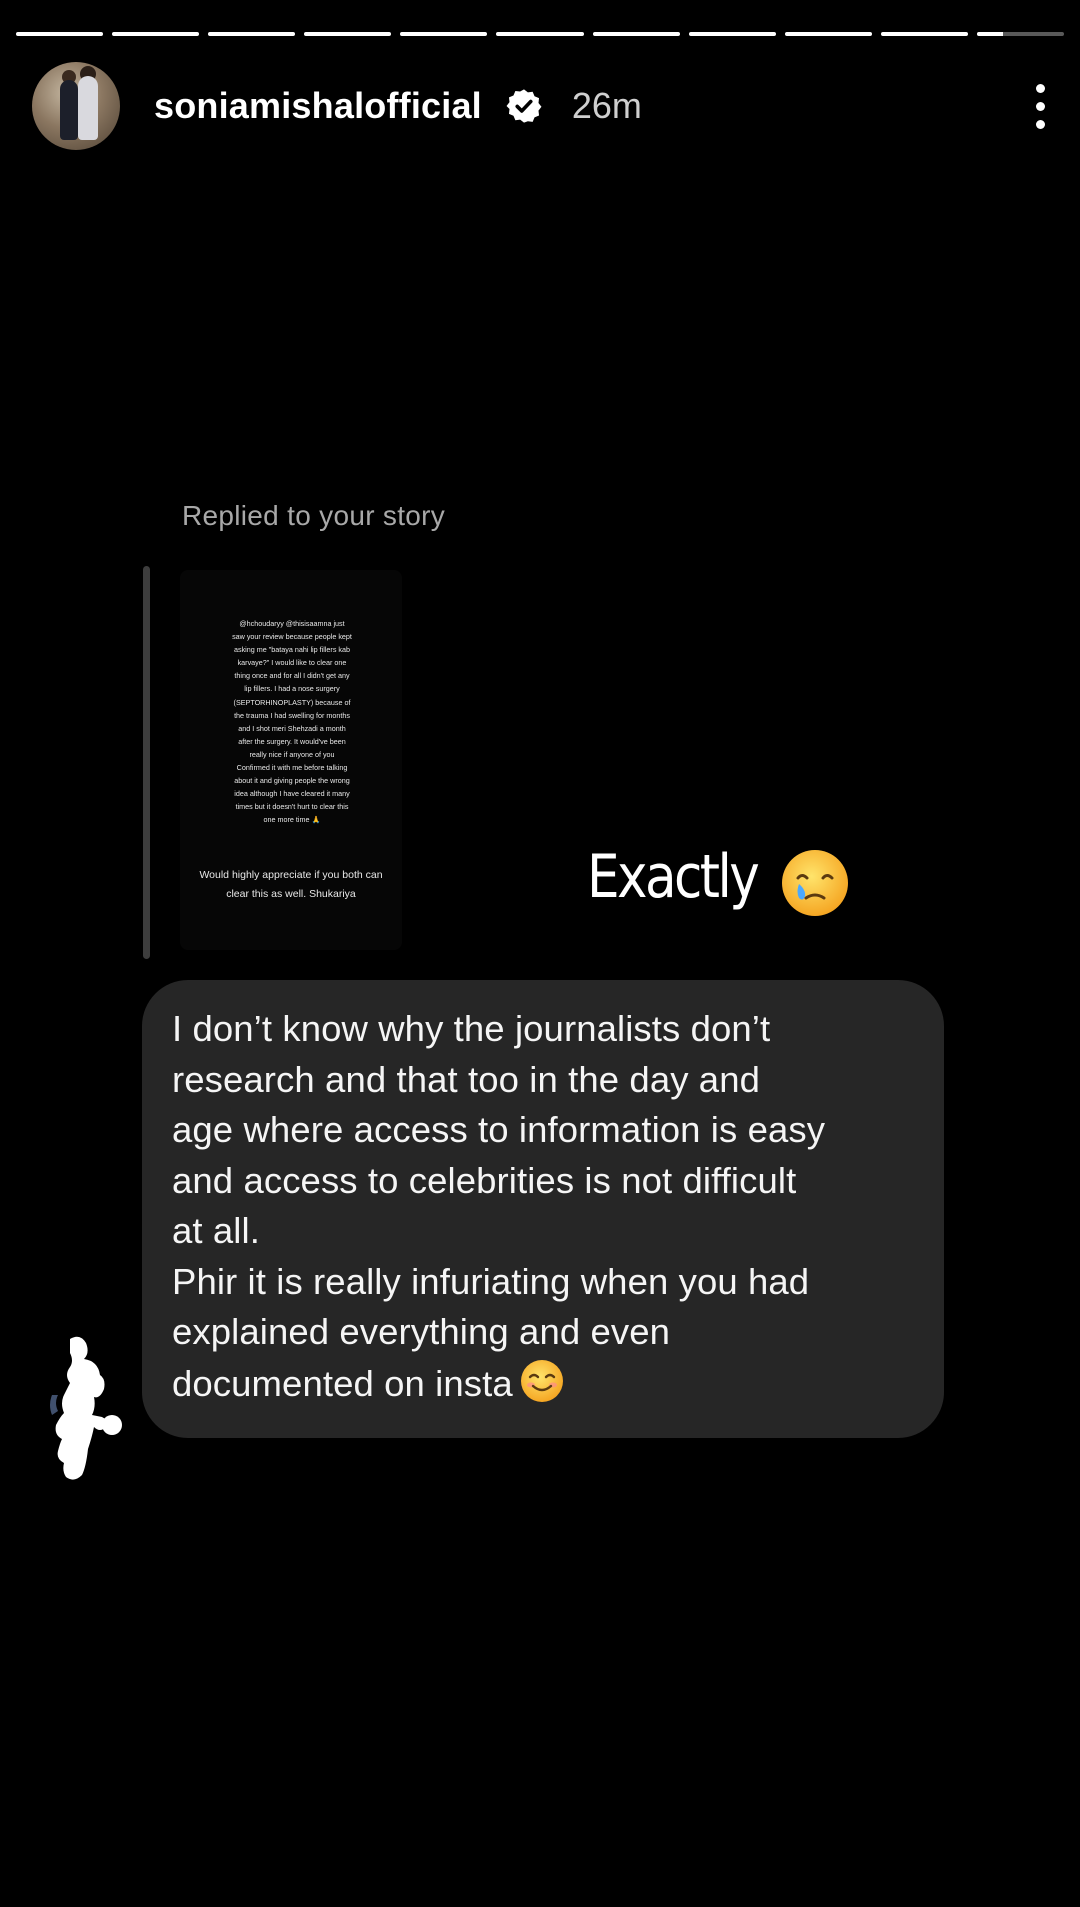 This screenshot has width=1080, height=1907. What do you see at coordinates (673, 877) in the screenshot?
I see `story-overlay-text: Exactly` at bounding box center [673, 877].